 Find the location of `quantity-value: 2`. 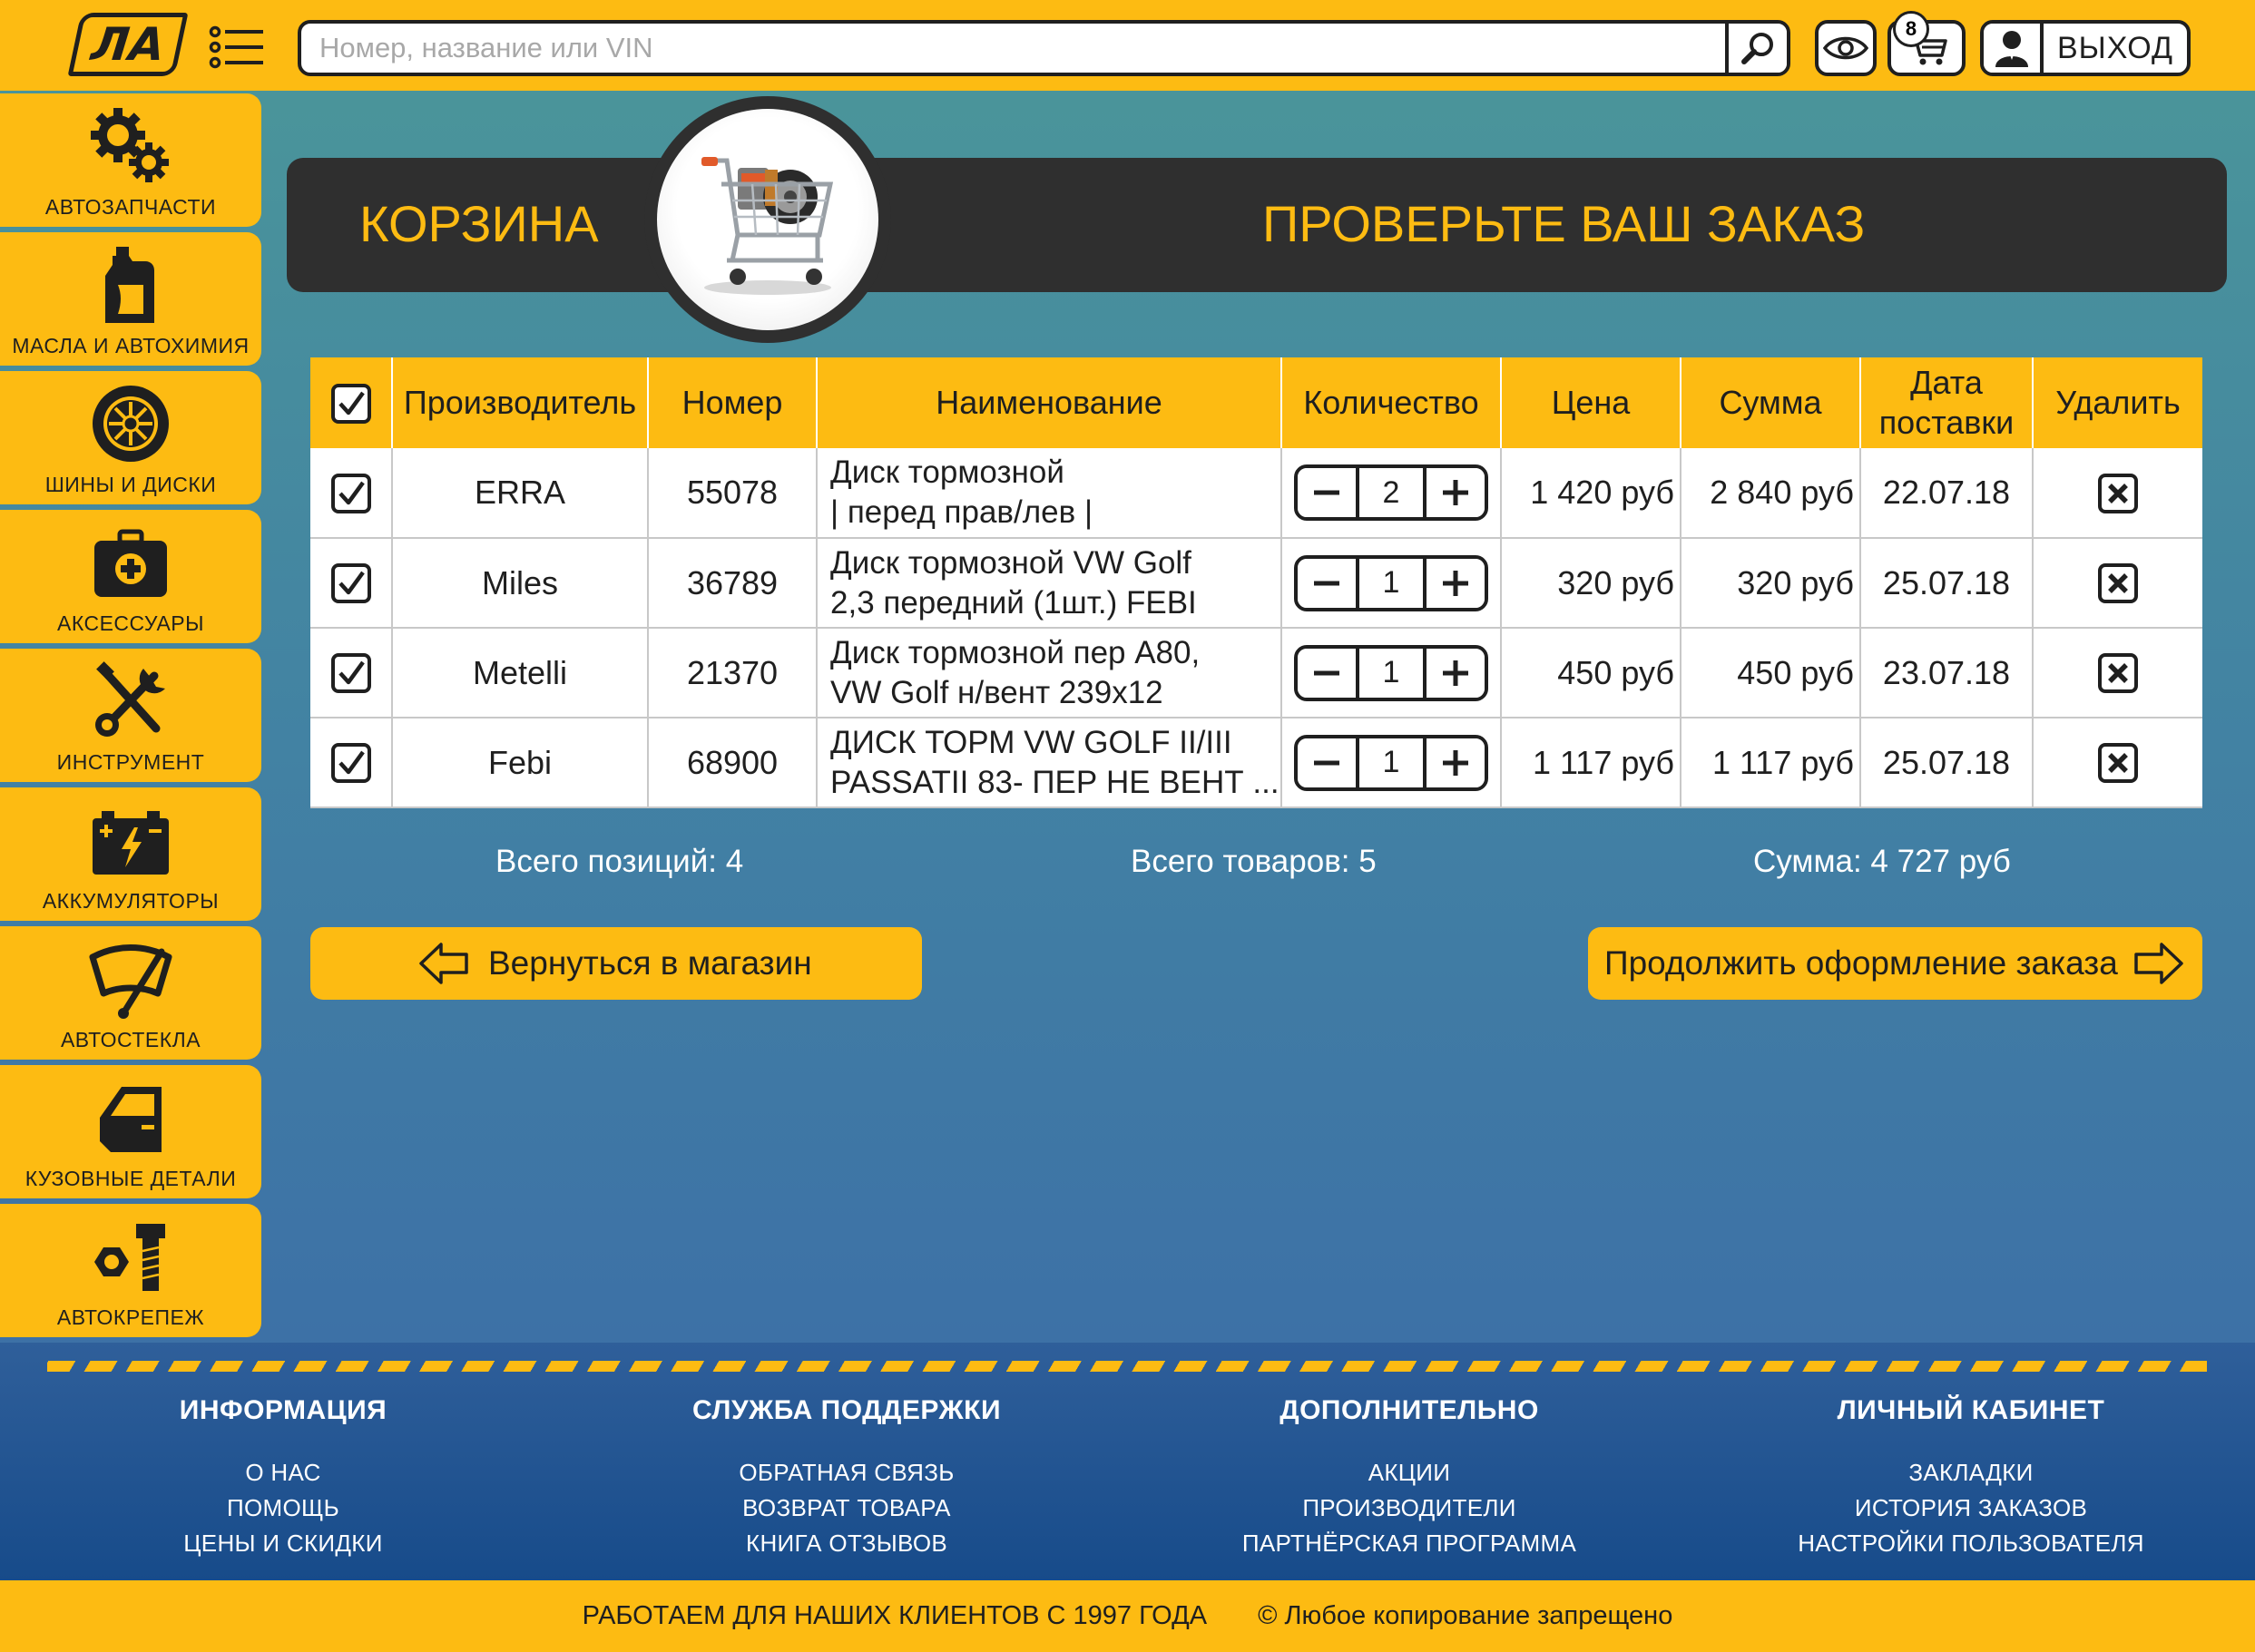

quantity-value: 2 is located at coordinates (1391, 493).